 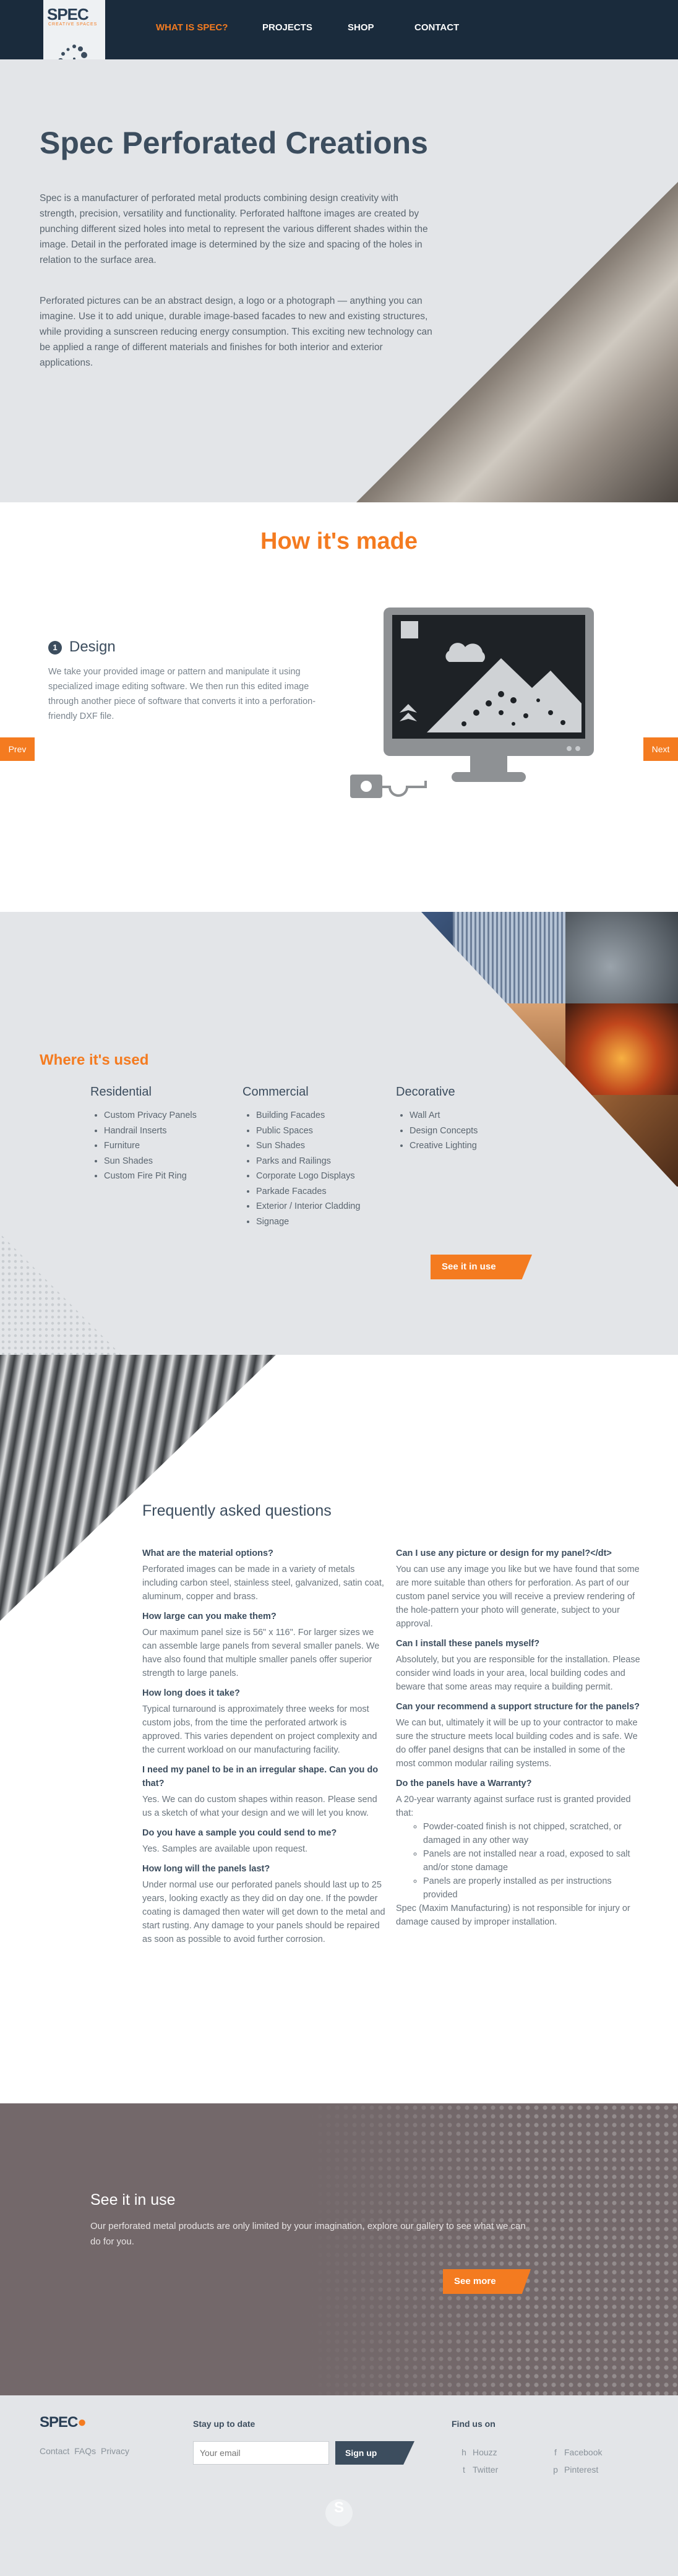 I want to click on logo-tagline: CREATIVE SPACES, so click(x=73, y=25).